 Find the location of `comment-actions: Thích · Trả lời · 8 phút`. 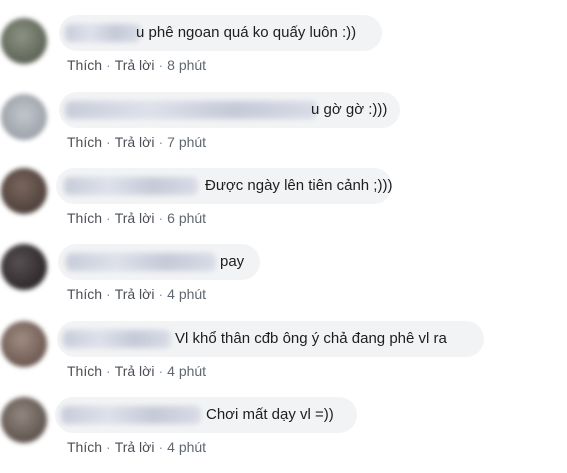

comment-actions: Thích · Trả lời · 8 phút is located at coordinates (136, 65).